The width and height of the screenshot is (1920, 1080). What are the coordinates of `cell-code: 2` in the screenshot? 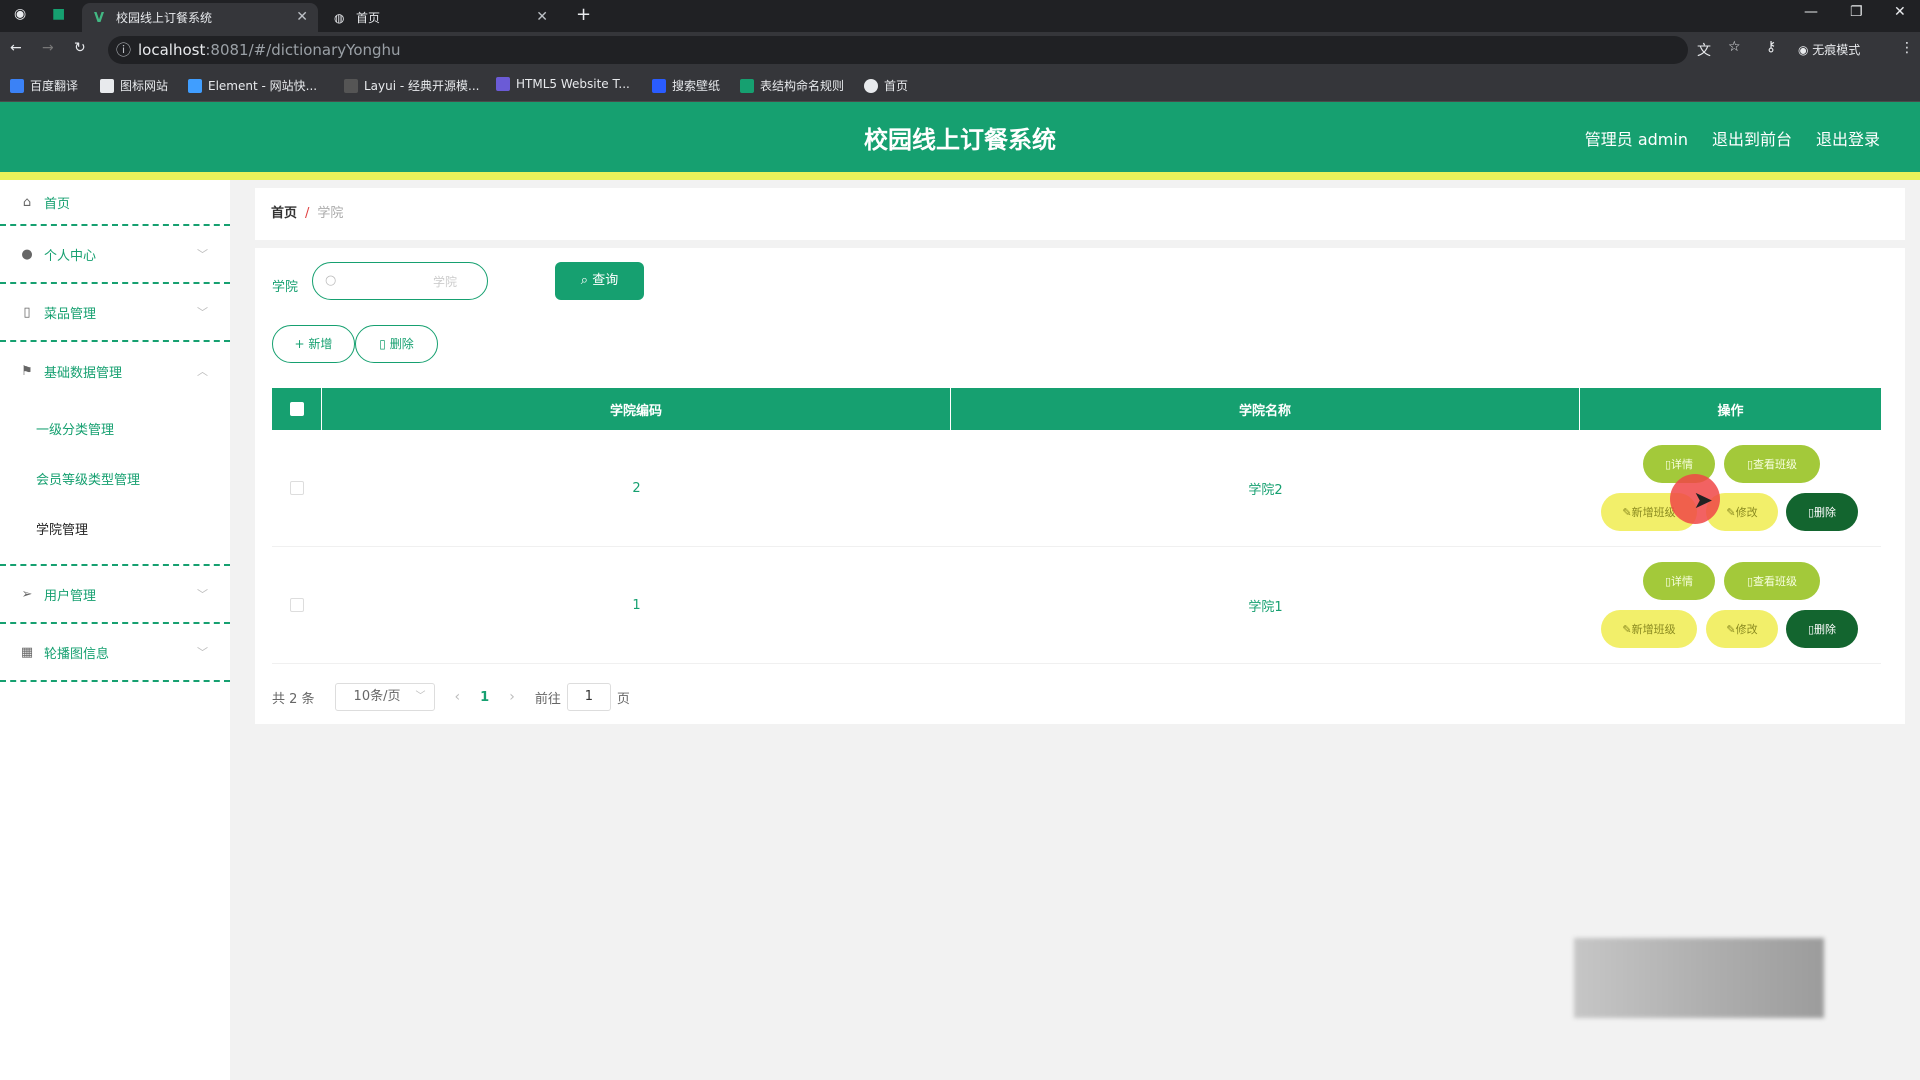 It's located at (636, 488).